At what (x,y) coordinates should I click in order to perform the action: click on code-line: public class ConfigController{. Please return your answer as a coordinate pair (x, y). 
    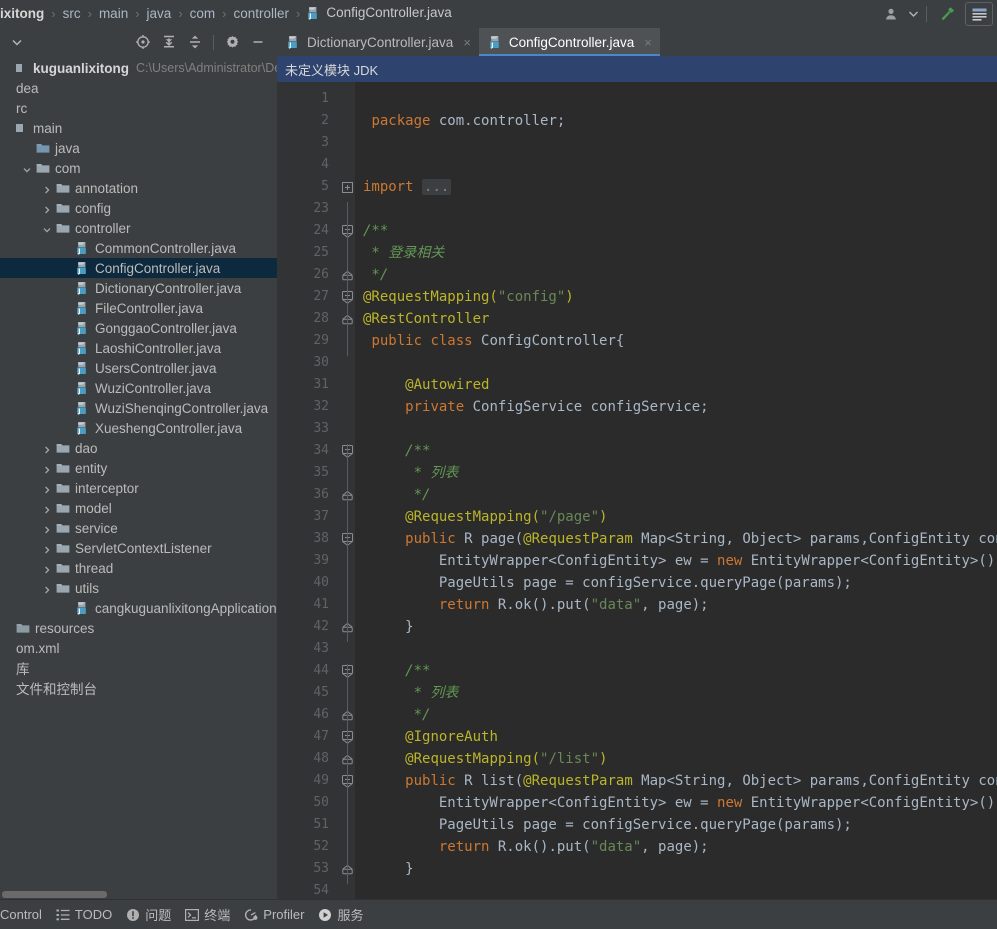
    Looking at the image, I should click on (676, 341).